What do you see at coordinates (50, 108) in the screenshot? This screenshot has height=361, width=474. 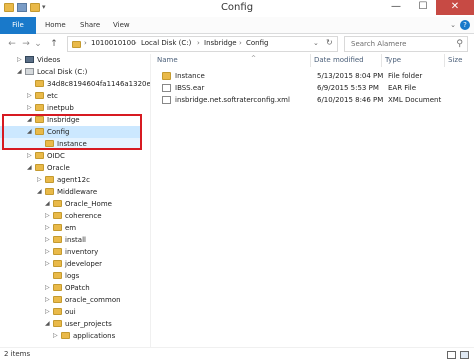 I see `tree-item: ▷ inetpub` at bounding box center [50, 108].